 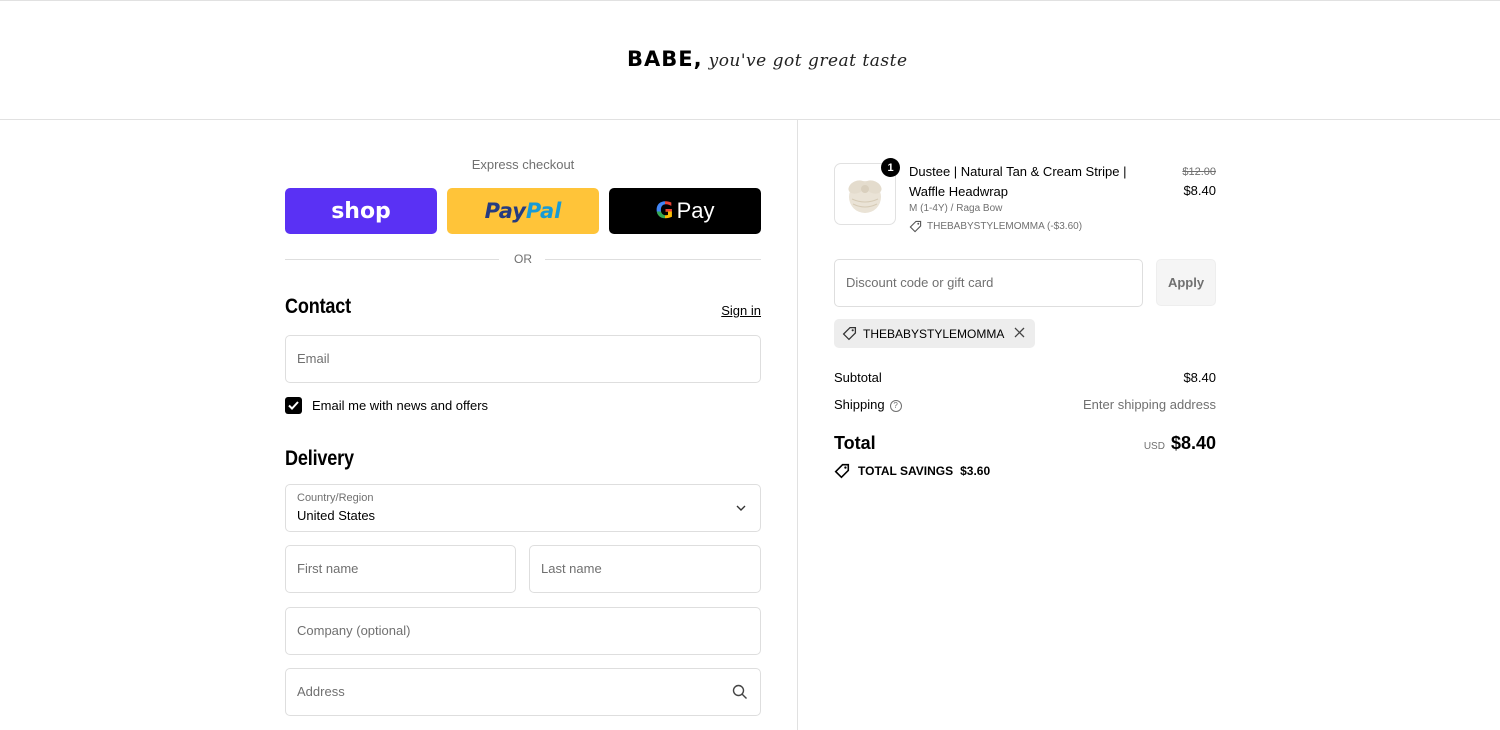 I want to click on country-label: Country/Region, so click(x=335, y=498).